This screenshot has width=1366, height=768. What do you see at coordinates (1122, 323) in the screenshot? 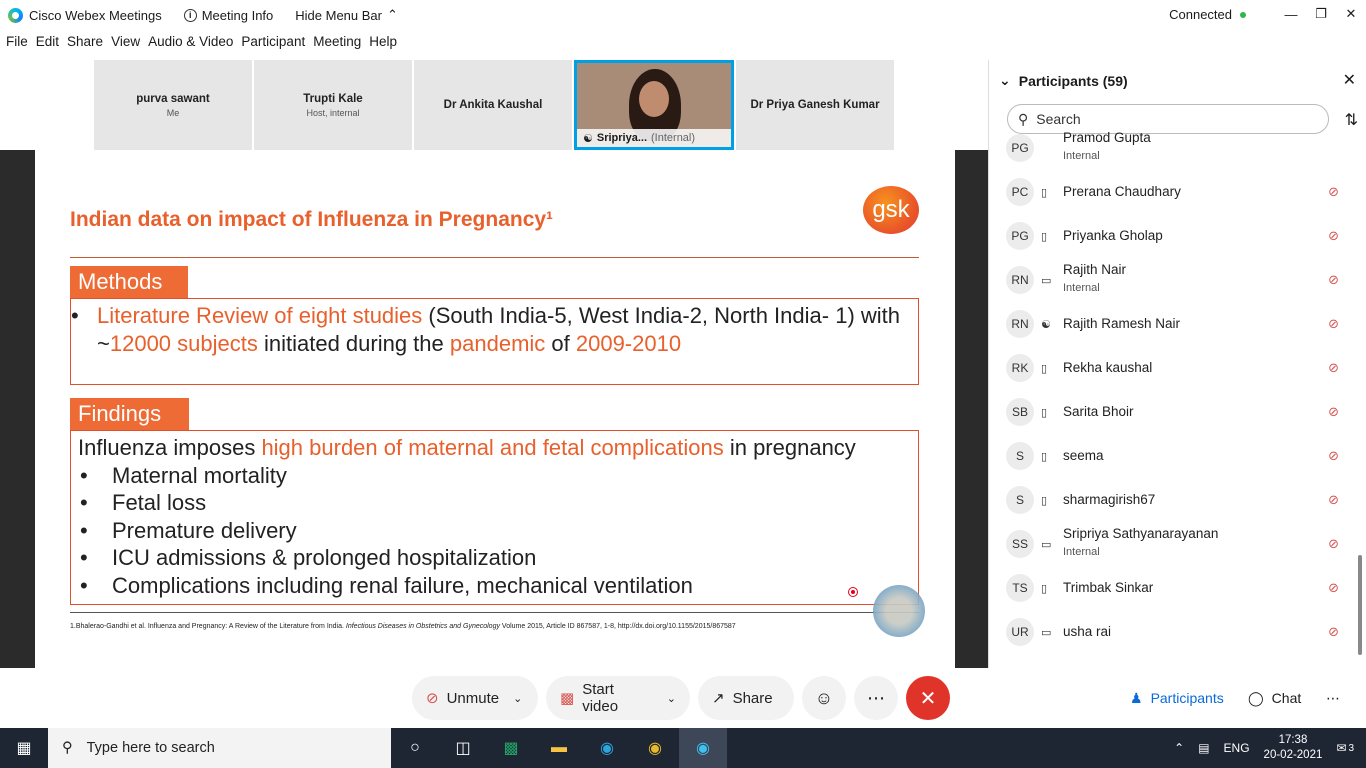
I see `participant-name: Rajith Ramesh Nair` at bounding box center [1122, 323].